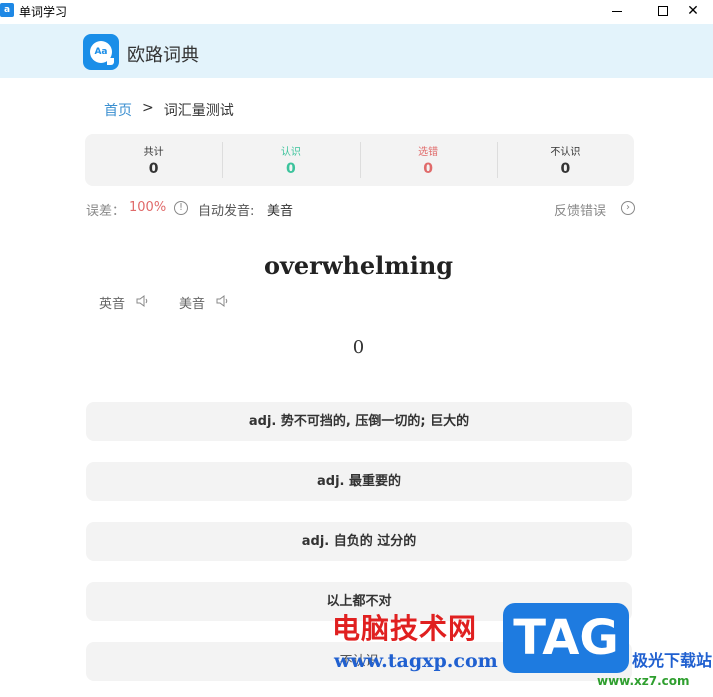  What do you see at coordinates (291, 169) in the screenshot?
I see `stat-known-value: 0` at bounding box center [291, 169].